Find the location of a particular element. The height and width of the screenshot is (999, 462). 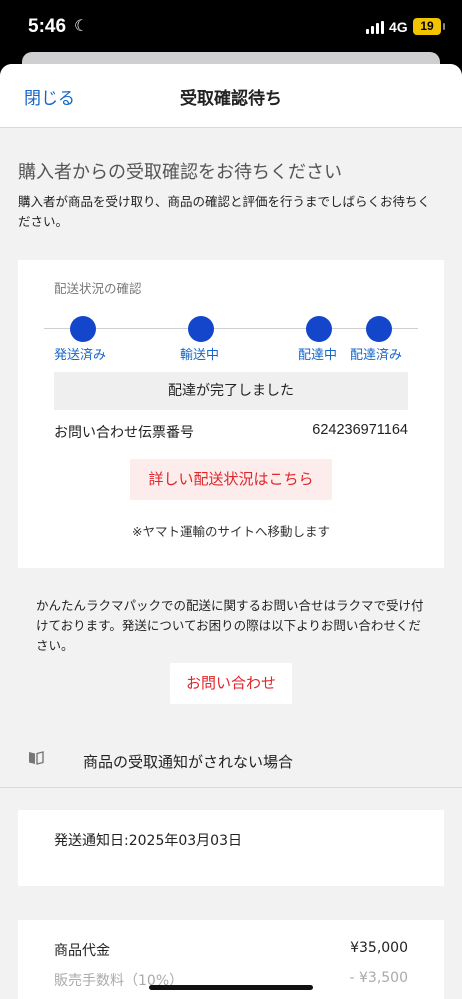

waiting-description: 購入者が商品を受け取り、商品の確認と評価を行うまでしばらくお待ちください。 is located at coordinates (224, 211).